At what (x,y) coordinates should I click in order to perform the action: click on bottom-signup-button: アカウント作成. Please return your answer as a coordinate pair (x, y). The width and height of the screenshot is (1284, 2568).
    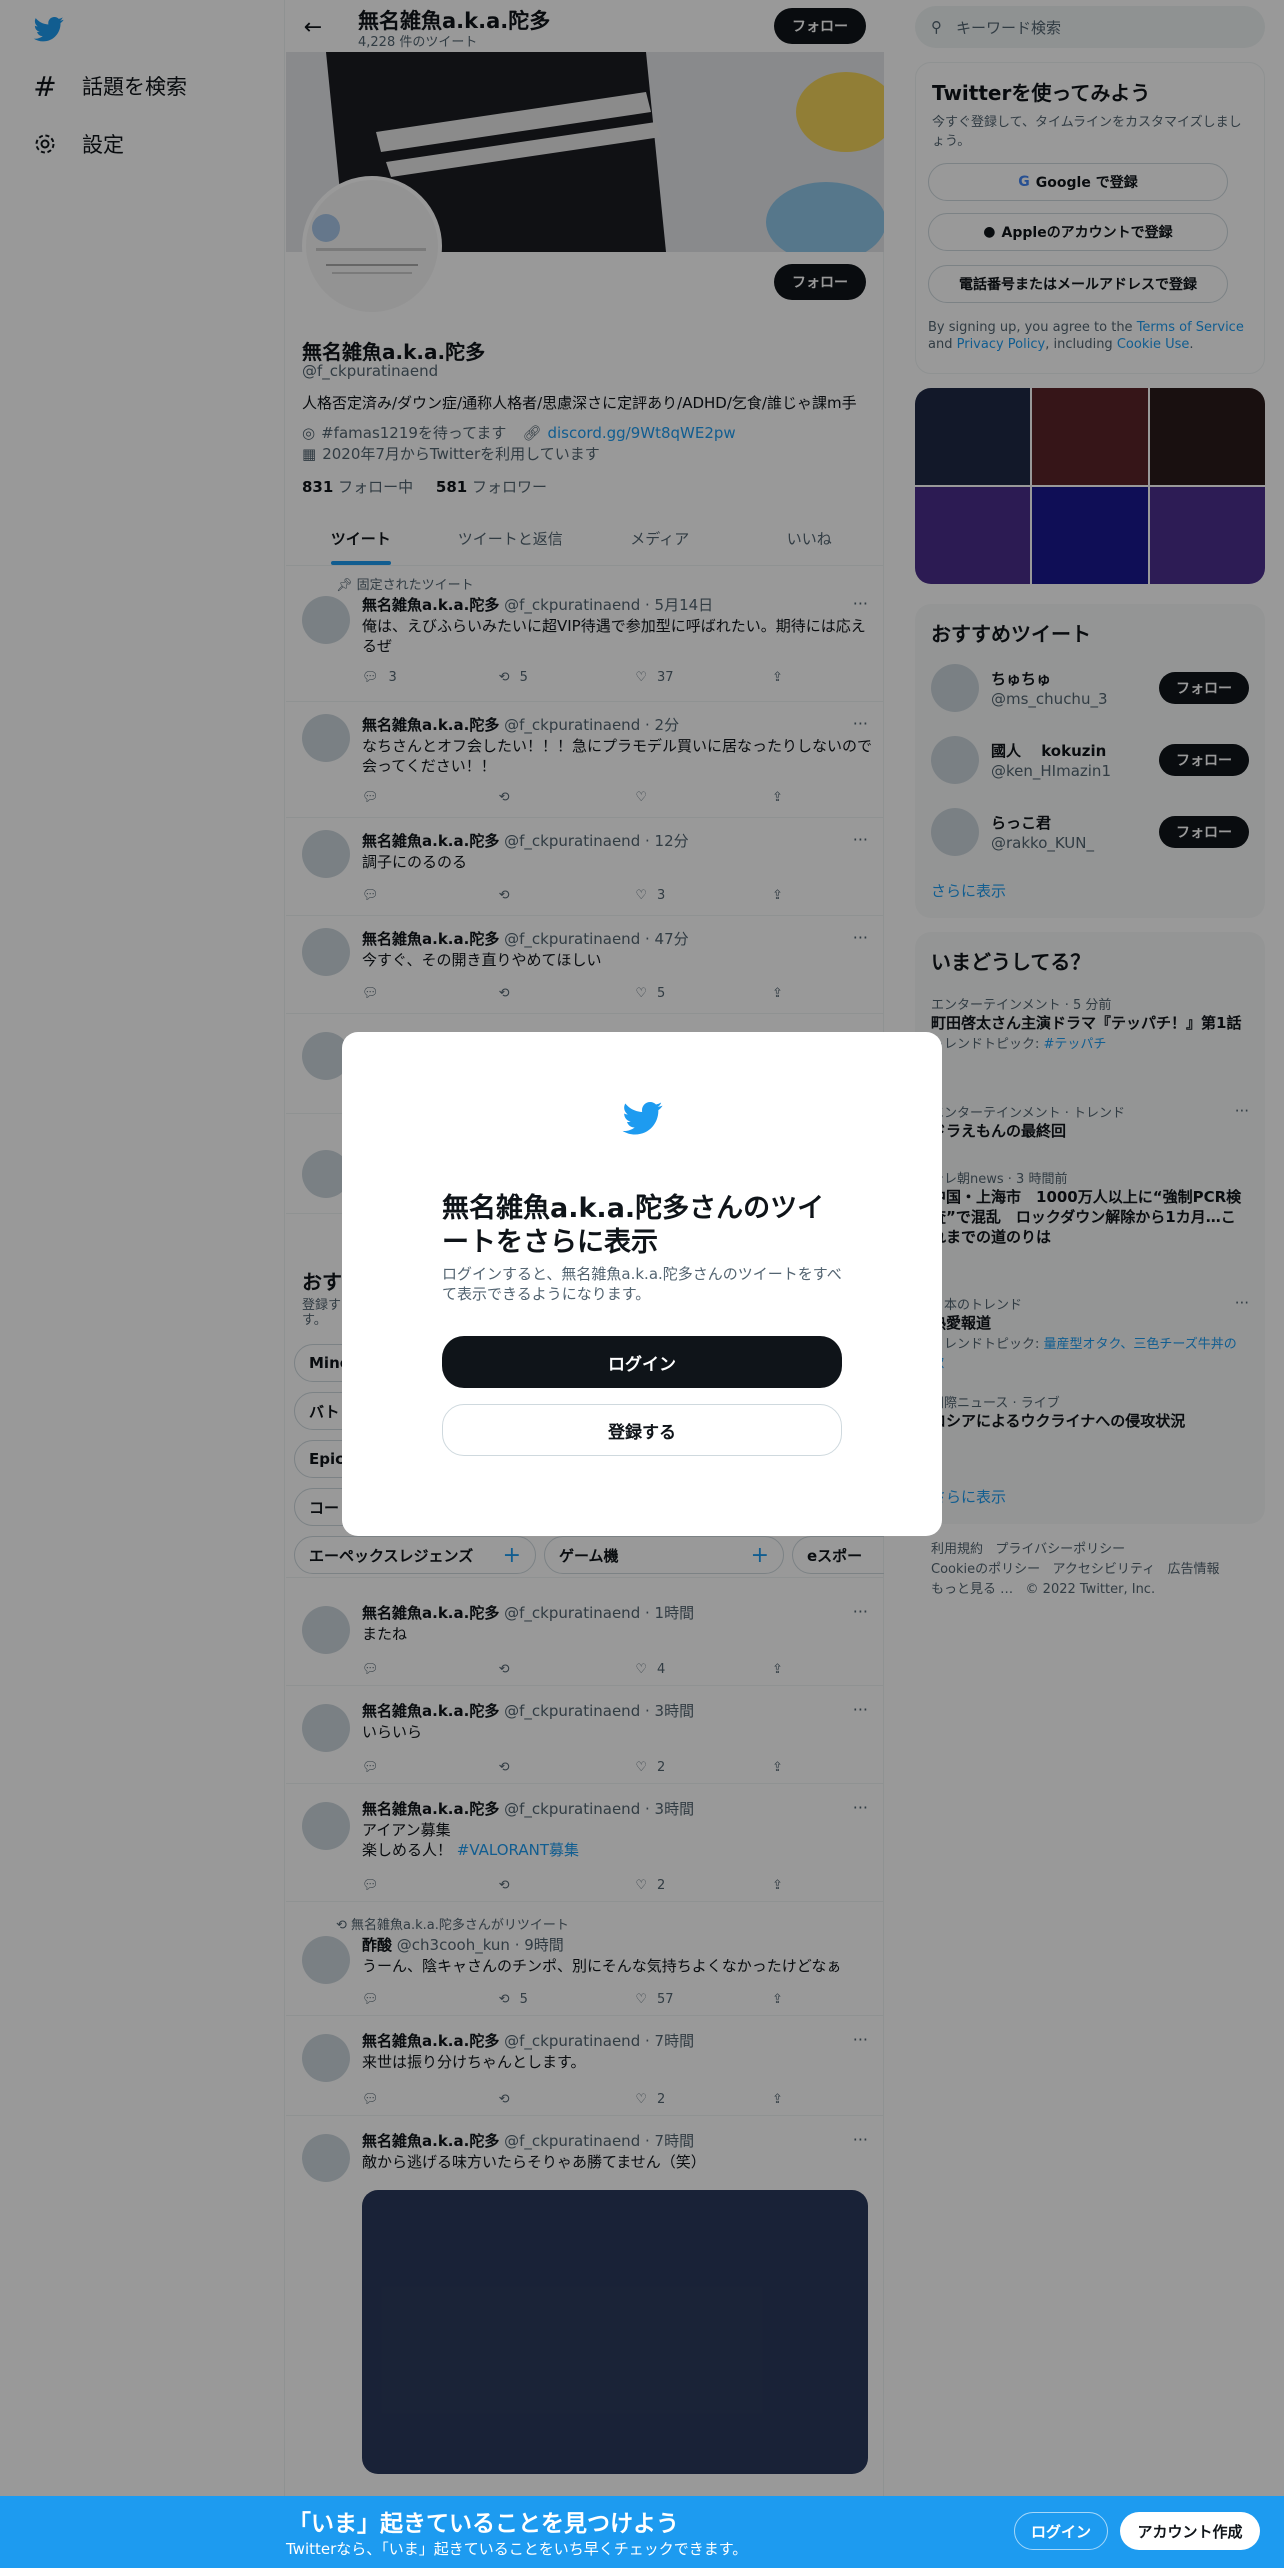
    Looking at the image, I should click on (1190, 2531).